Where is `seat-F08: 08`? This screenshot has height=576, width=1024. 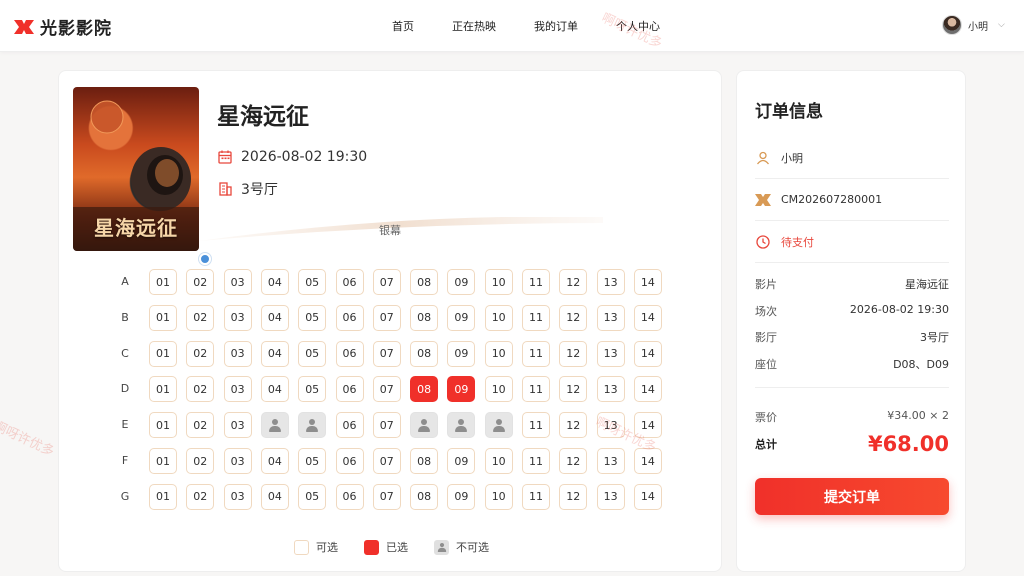 seat-F08: 08 is located at coordinates (424, 461).